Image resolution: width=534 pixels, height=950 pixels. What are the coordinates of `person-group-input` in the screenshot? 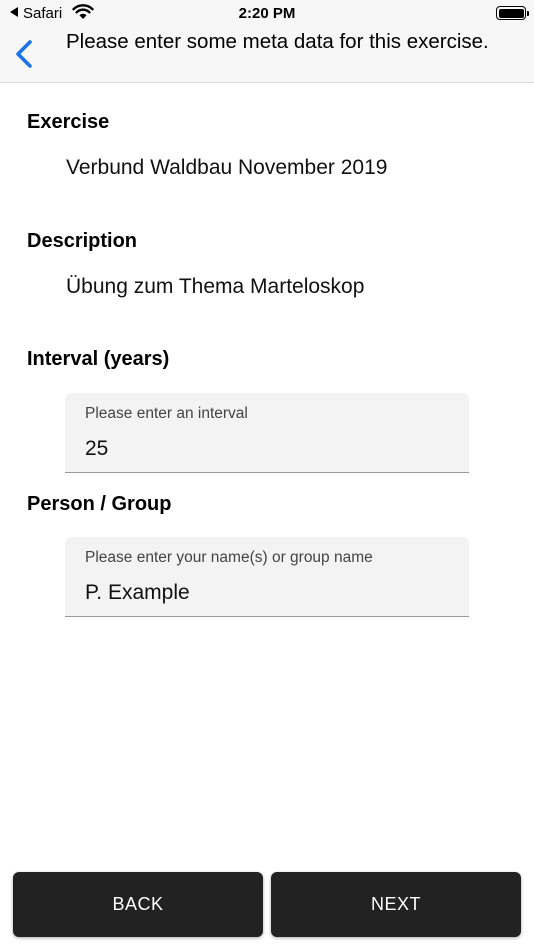 It's located at (265, 593).